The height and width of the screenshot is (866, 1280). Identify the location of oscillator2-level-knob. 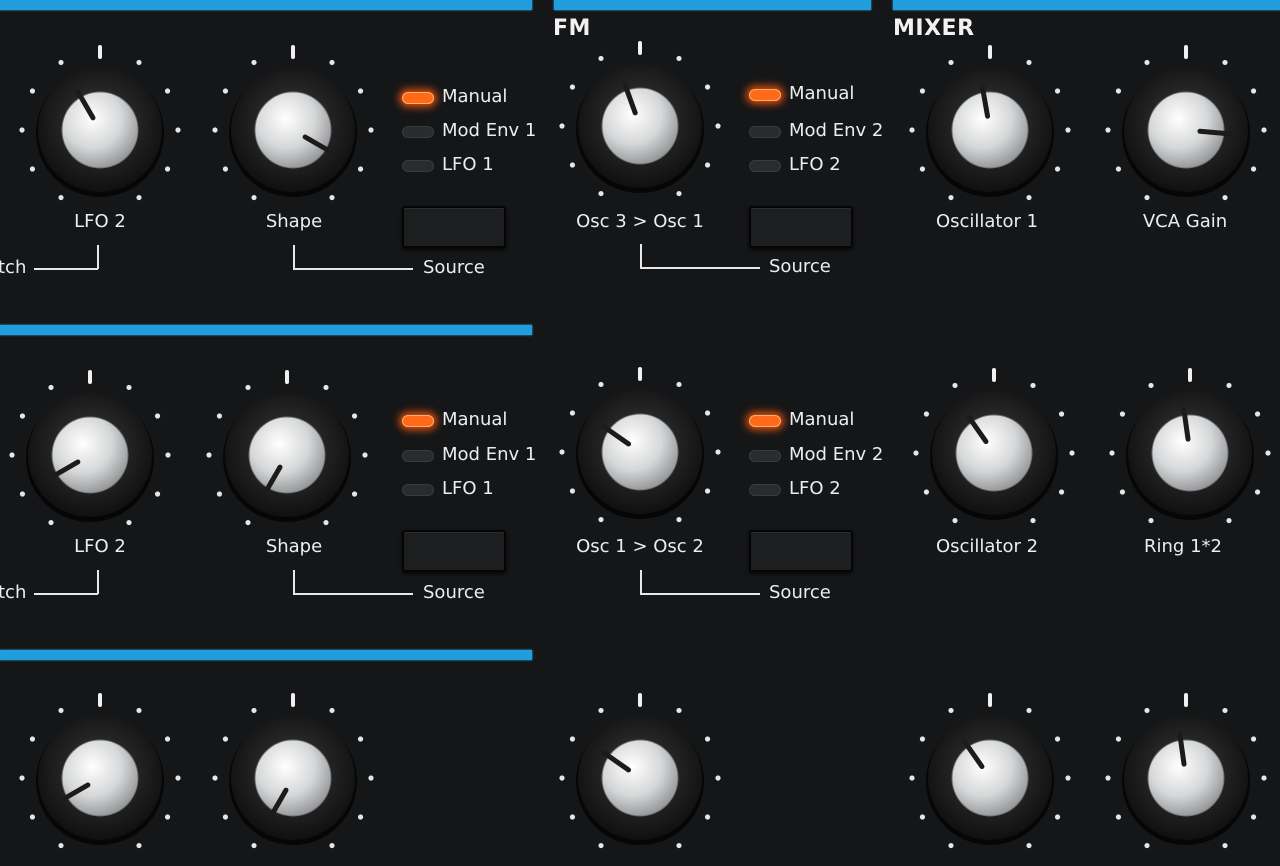
(994, 453).